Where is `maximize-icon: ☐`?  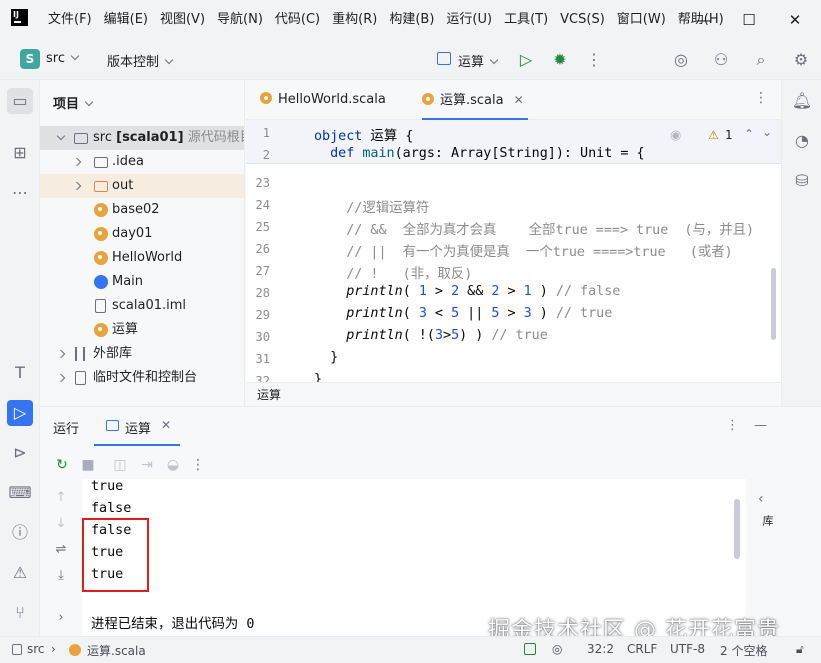
maximize-icon: ☐ is located at coordinates (749, 20).